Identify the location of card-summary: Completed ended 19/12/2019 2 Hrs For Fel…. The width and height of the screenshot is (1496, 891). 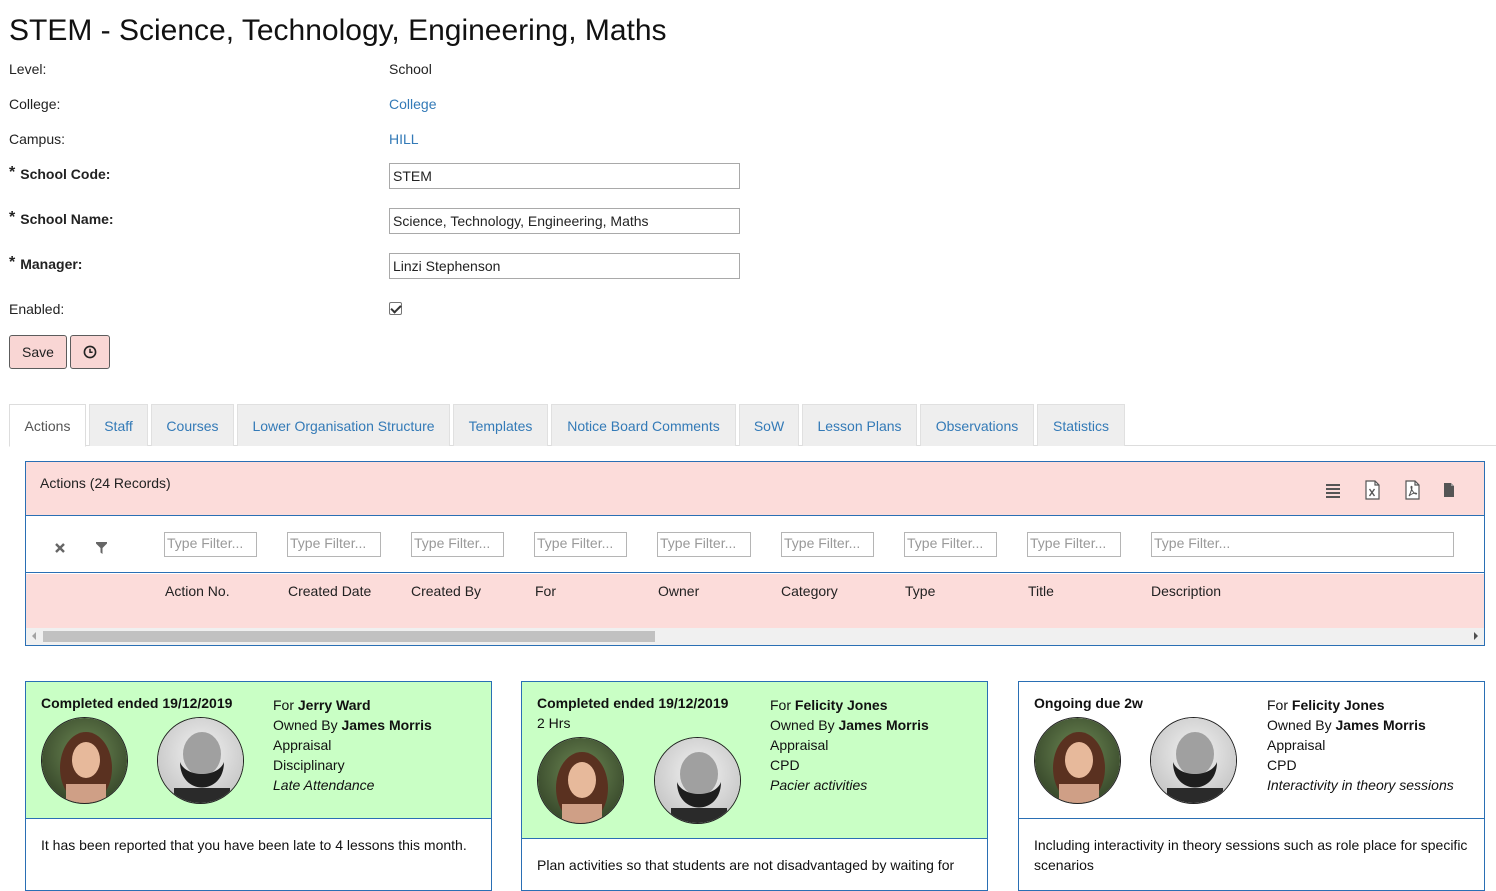
(754, 760).